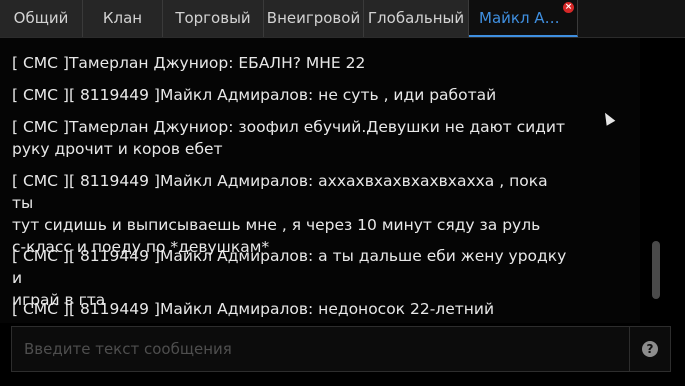  I want to click on chat-message: [ СМС ]Тамерлан Джуниор: ЕБАЛН? МНЕ 22, so click(189, 63).